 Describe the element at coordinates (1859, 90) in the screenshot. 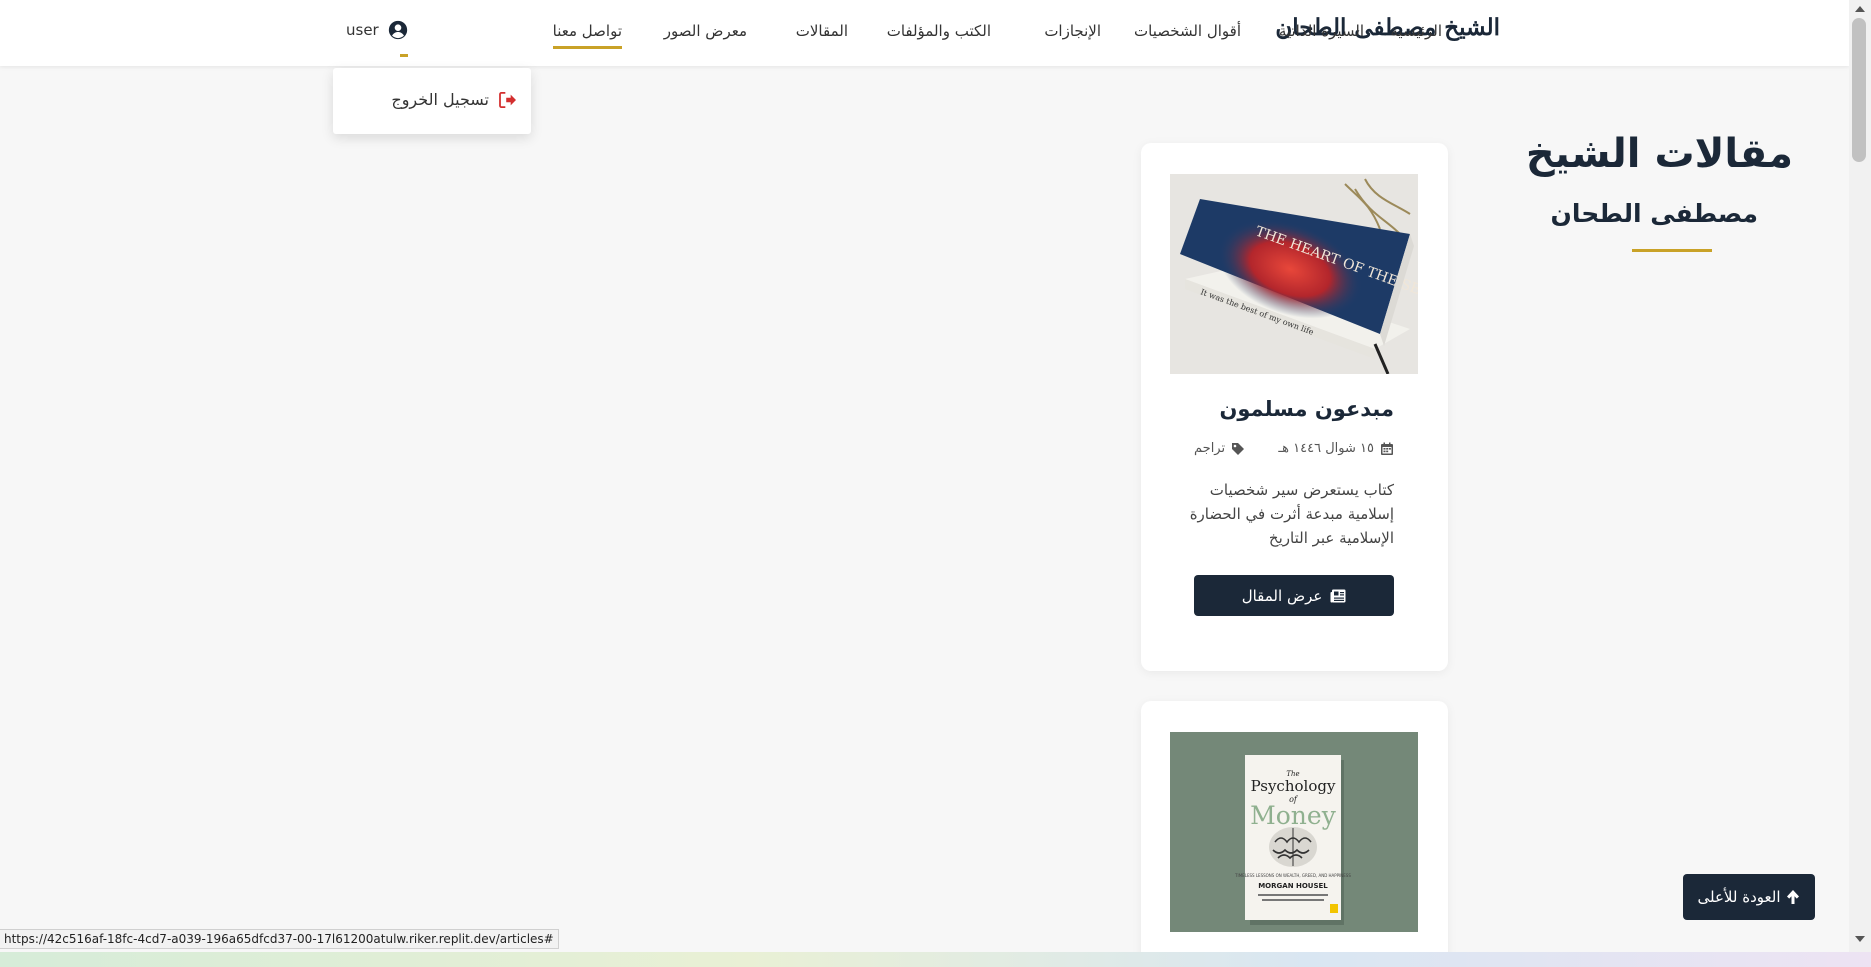

I see `scrollbar-thumb` at that location.